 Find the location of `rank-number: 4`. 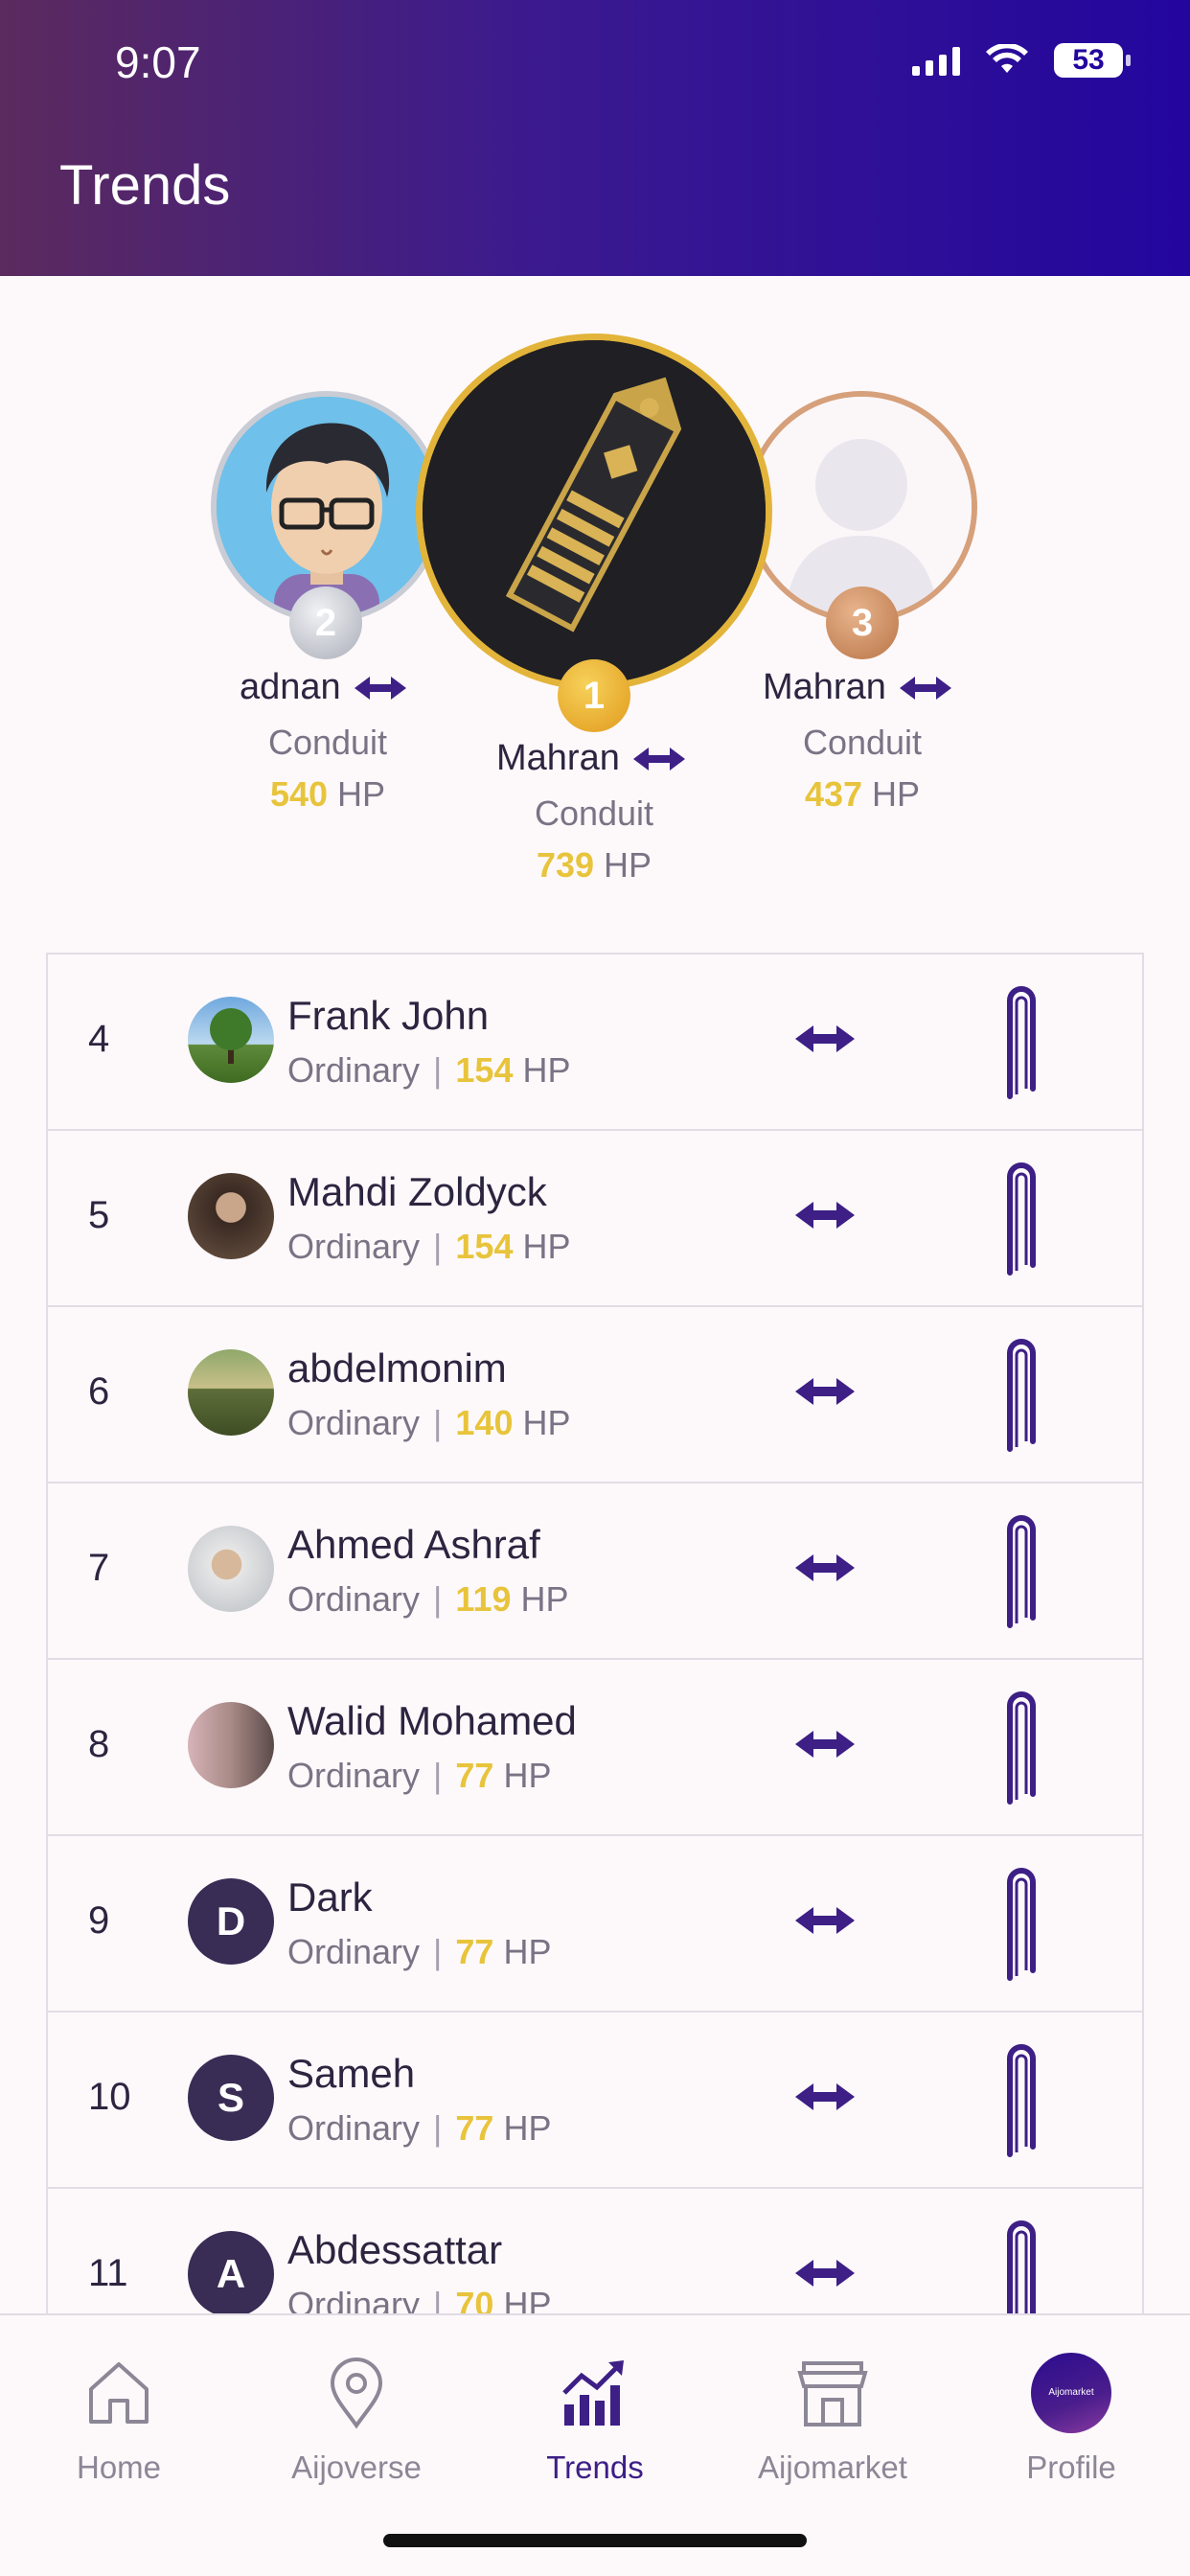

rank-number: 4 is located at coordinates (99, 1039).